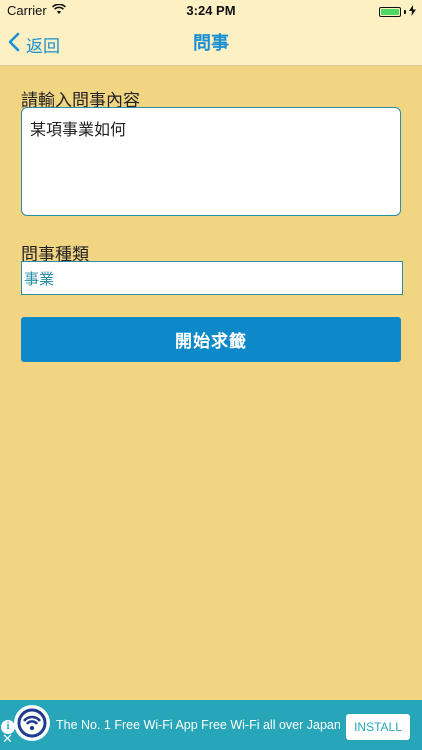 This screenshot has height=750, width=422. What do you see at coordinates (212, 278) in the screenshot?
I see `type-input` at bounding box center [212, 278].